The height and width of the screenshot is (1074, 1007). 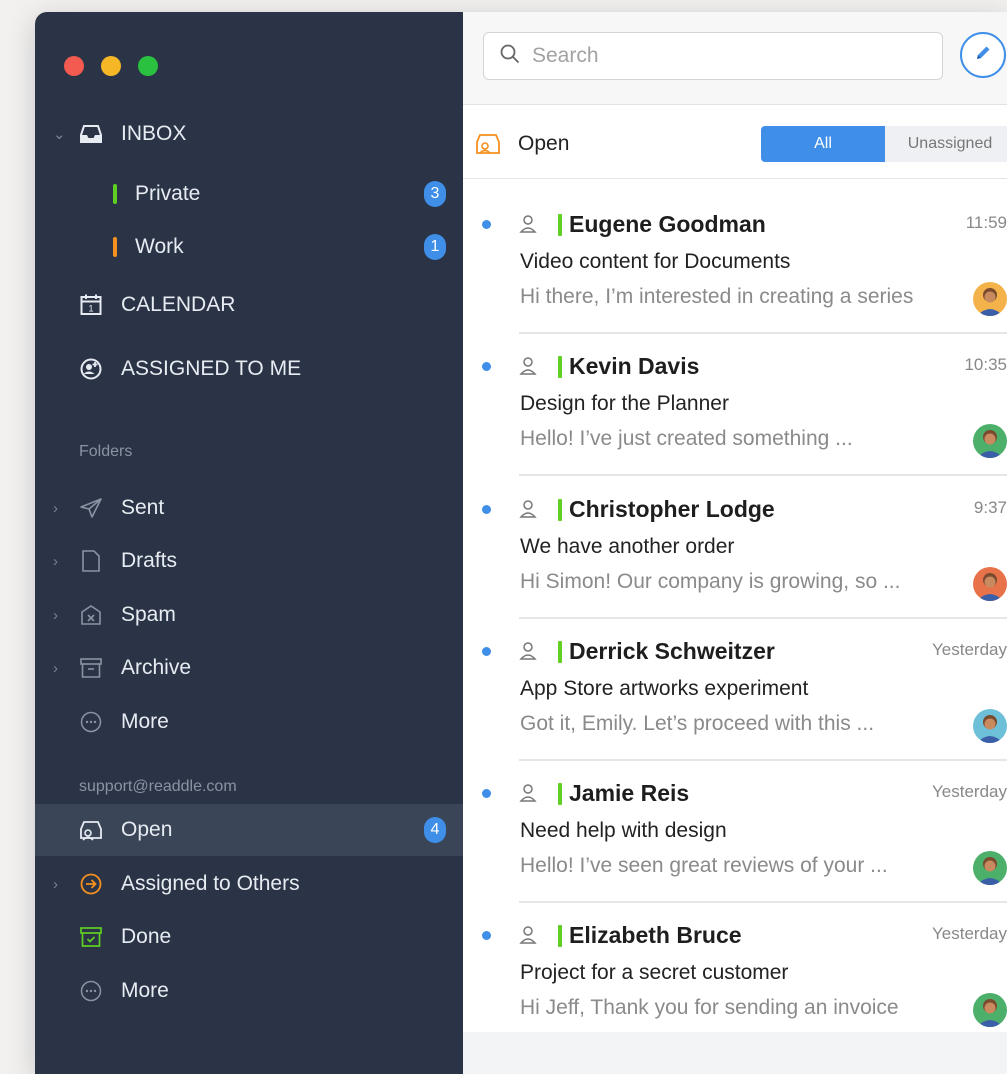 What do you see at coordinates (178, 304) in the screenshot?
I see `sidebar-item-label: CALENDAR` at bounding box center [178, 304].